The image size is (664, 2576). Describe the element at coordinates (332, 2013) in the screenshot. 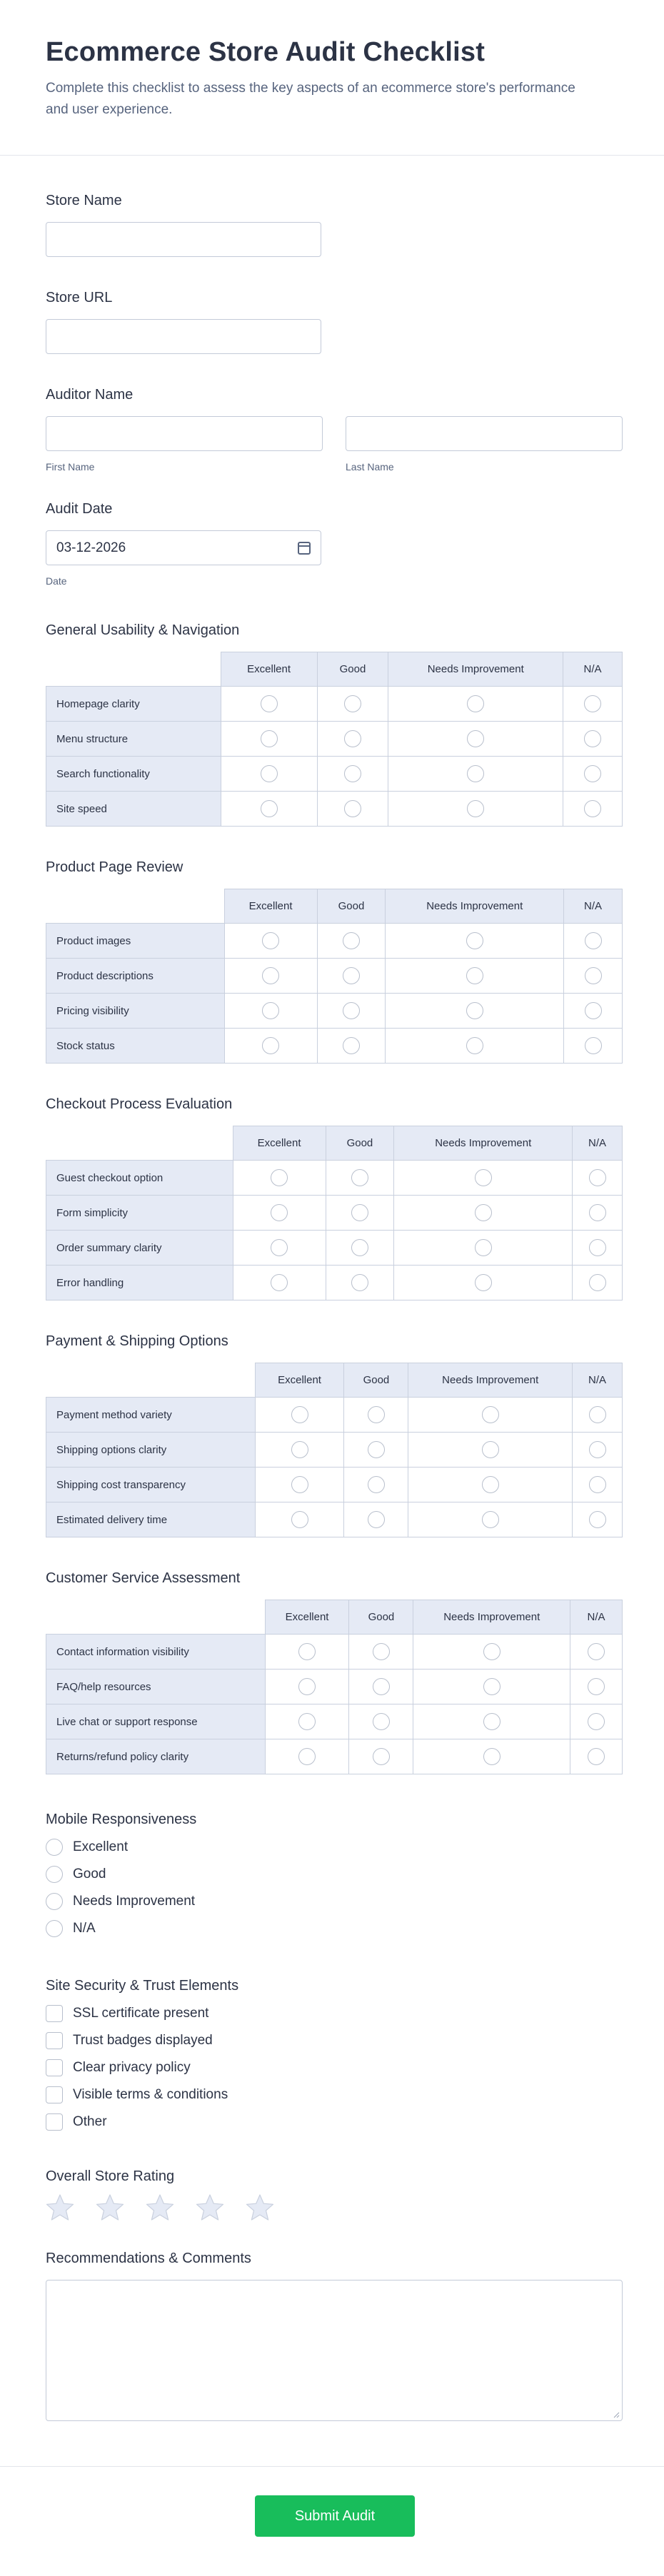

I see `security-option: SSL certificate present` at that location.